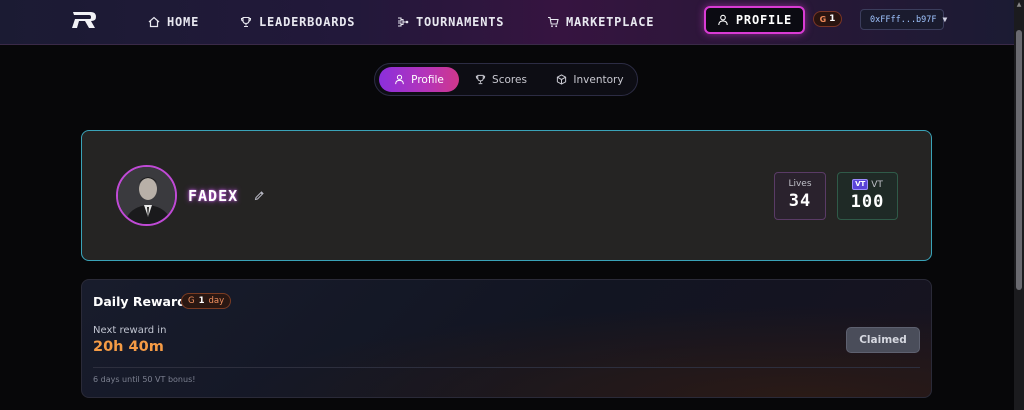 The width and height of the screenshot is (1024, 410). Describe the element at coordinates (945, 19) in the screenshot. I see `chevron-down-icon: ▼` at that location.